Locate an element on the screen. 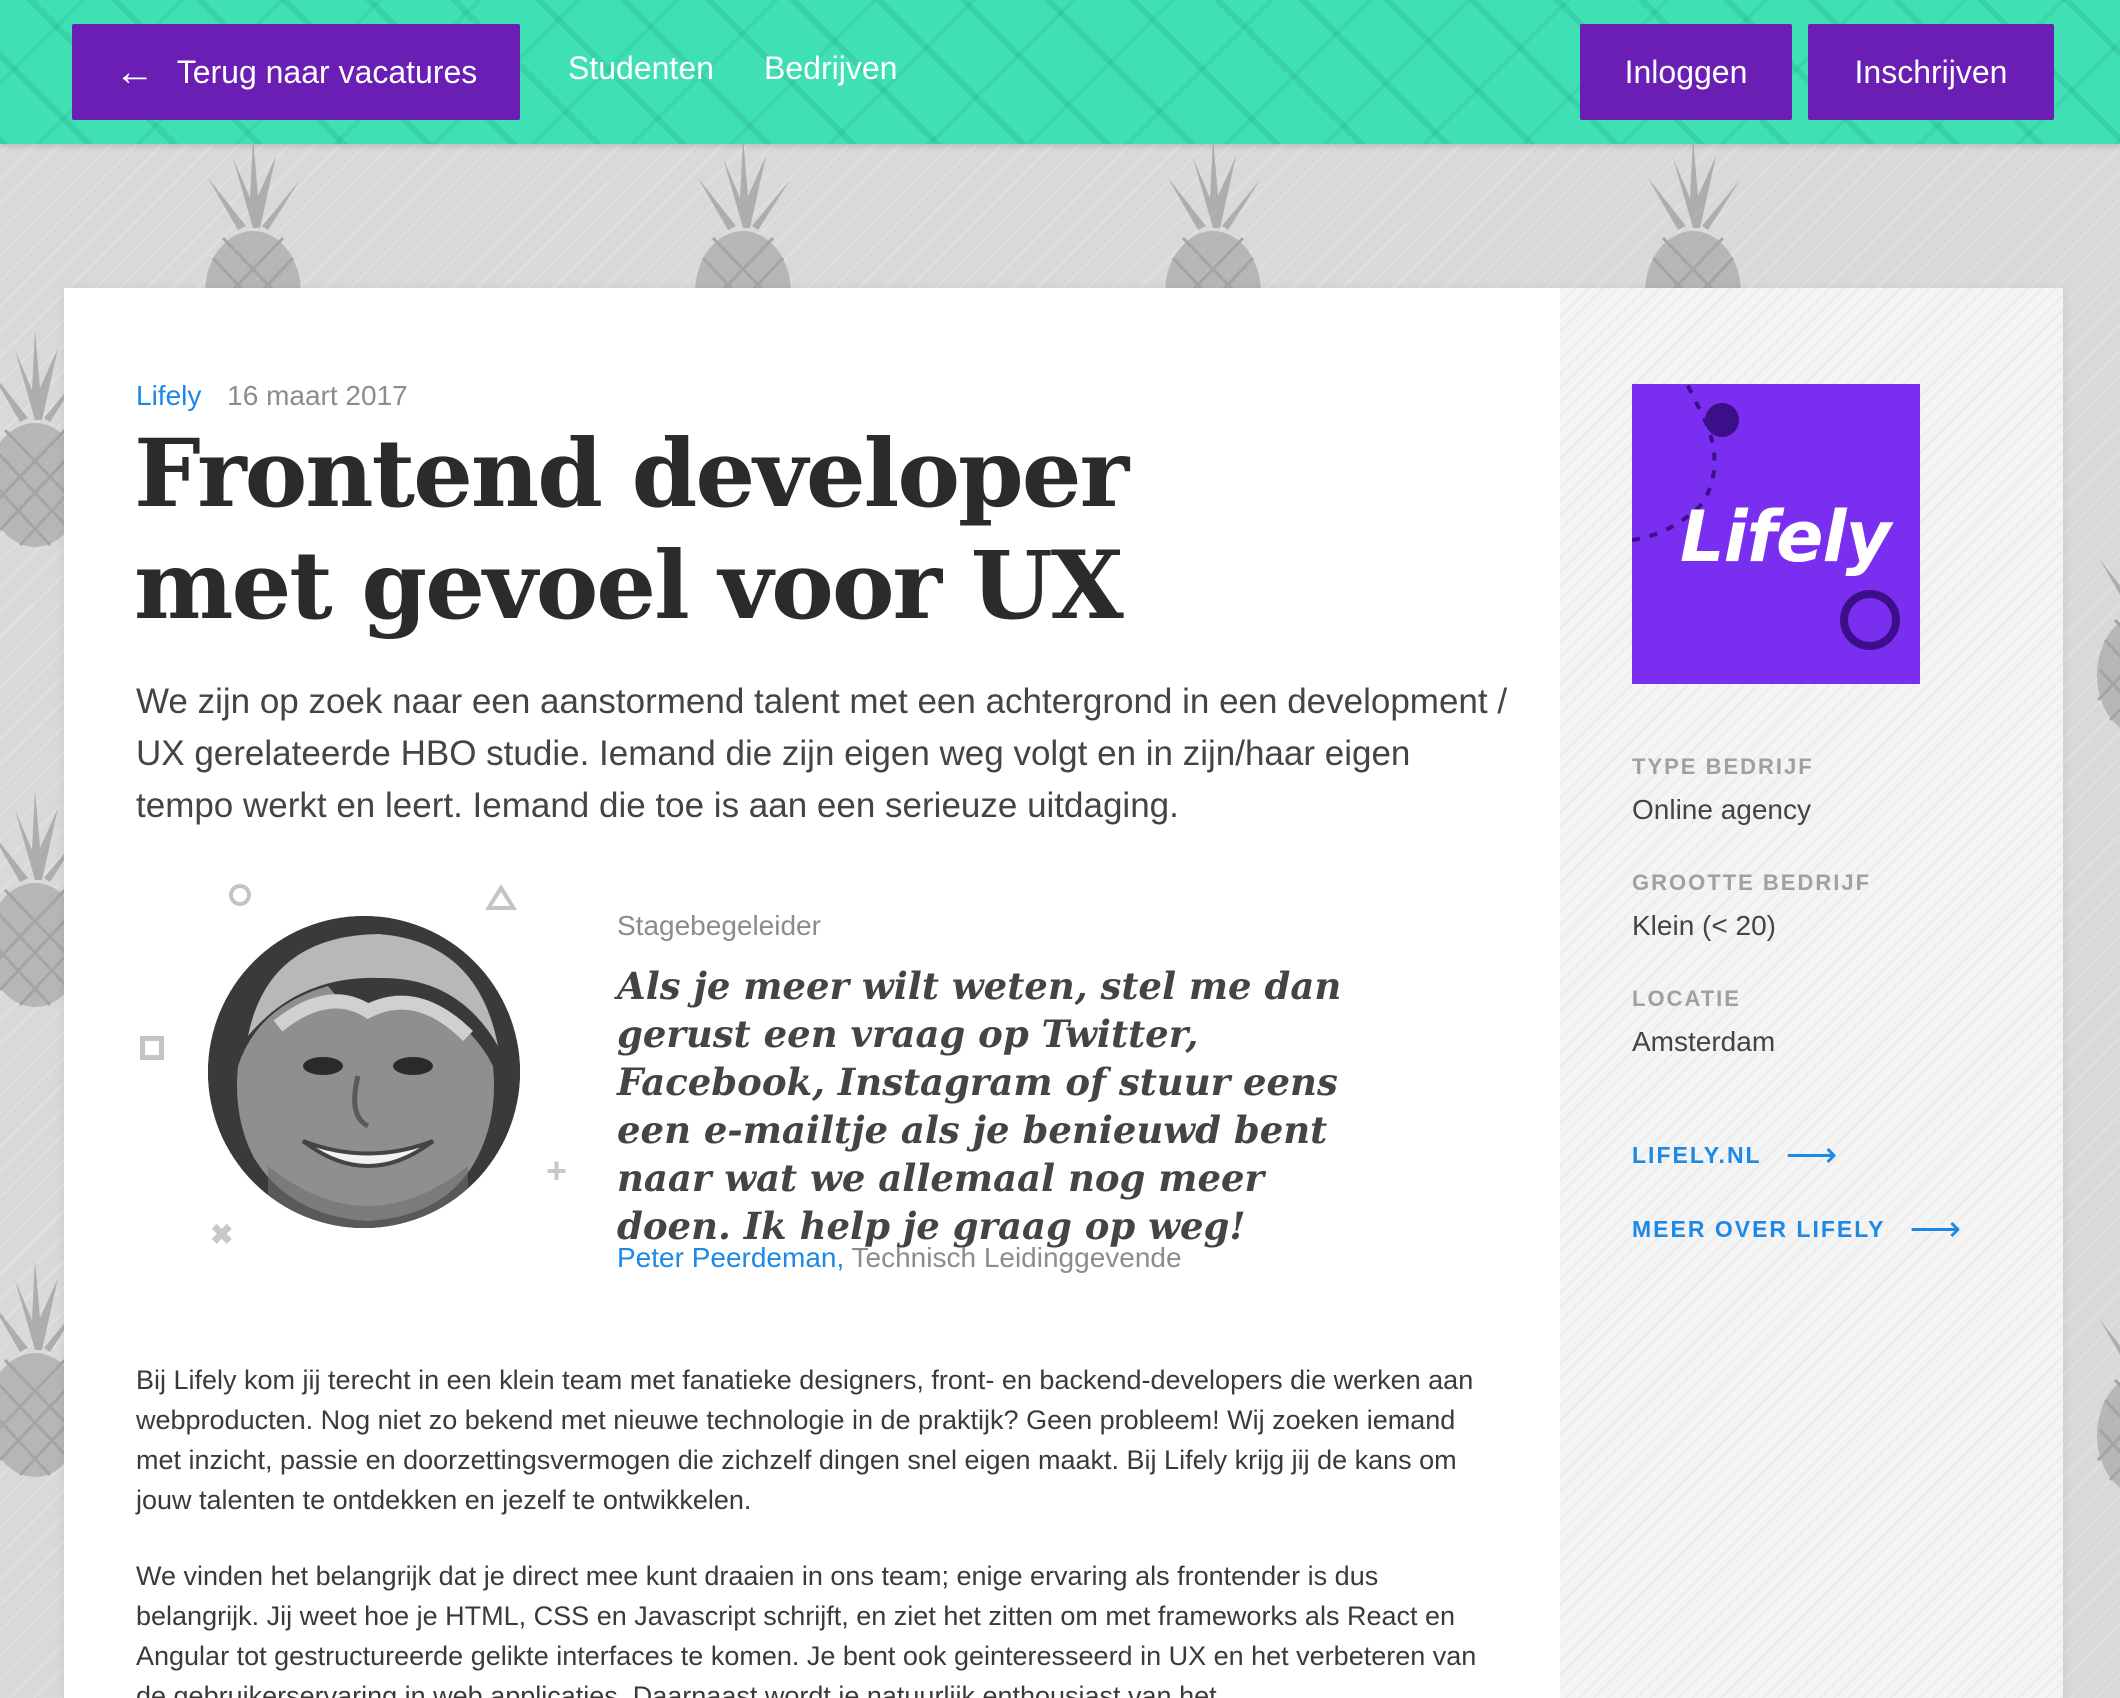  author-name-link: Peter Peerdeman, is located at coordinates (730, 1257).